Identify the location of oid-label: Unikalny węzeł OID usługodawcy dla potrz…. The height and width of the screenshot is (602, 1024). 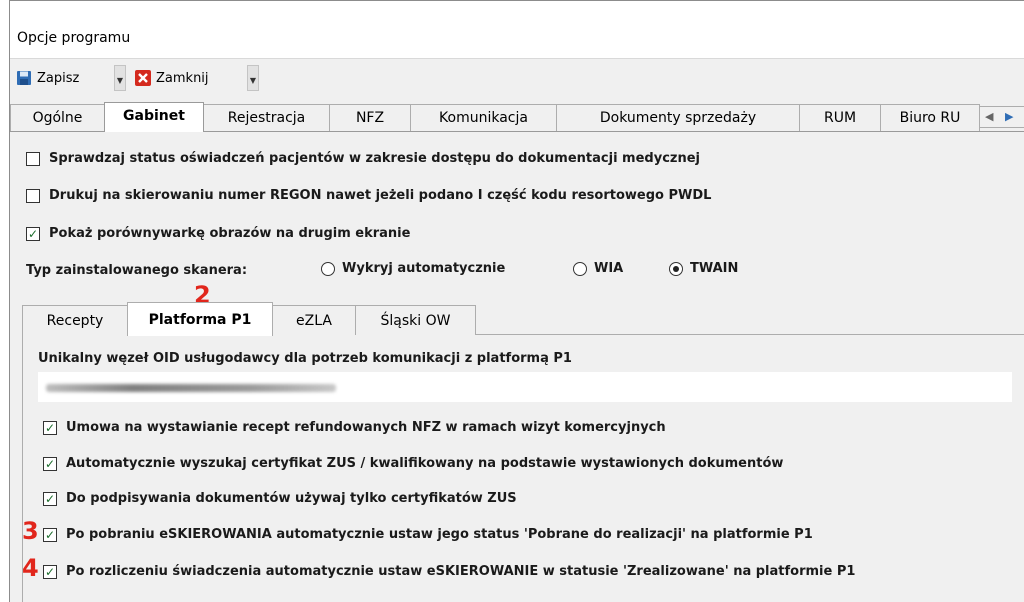
(305, 358).